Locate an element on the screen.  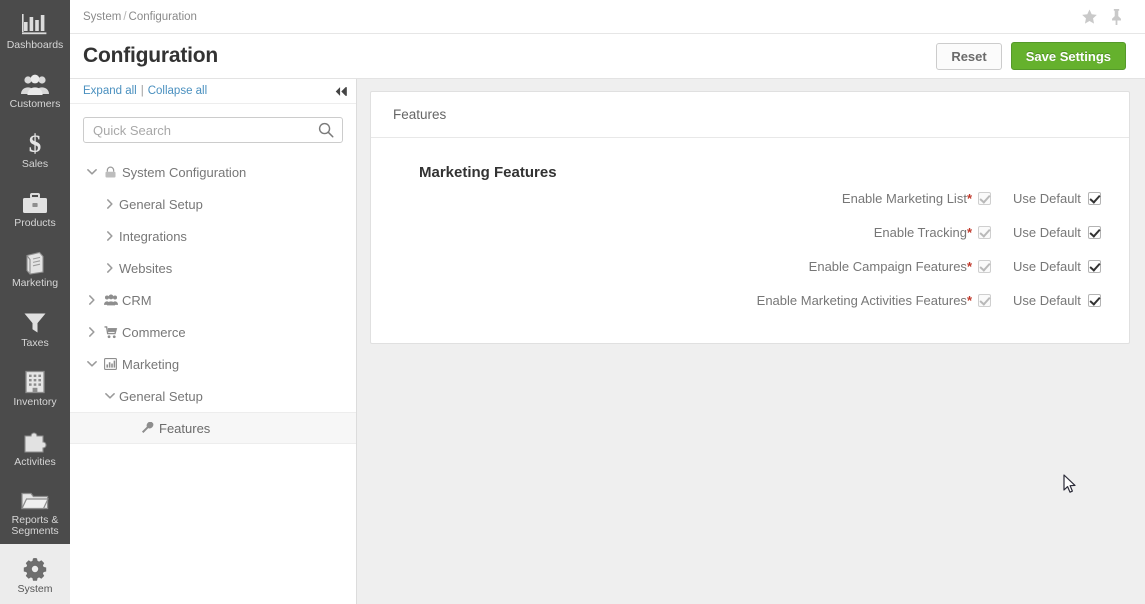
lock-icon is located at coordinates (110, 172).